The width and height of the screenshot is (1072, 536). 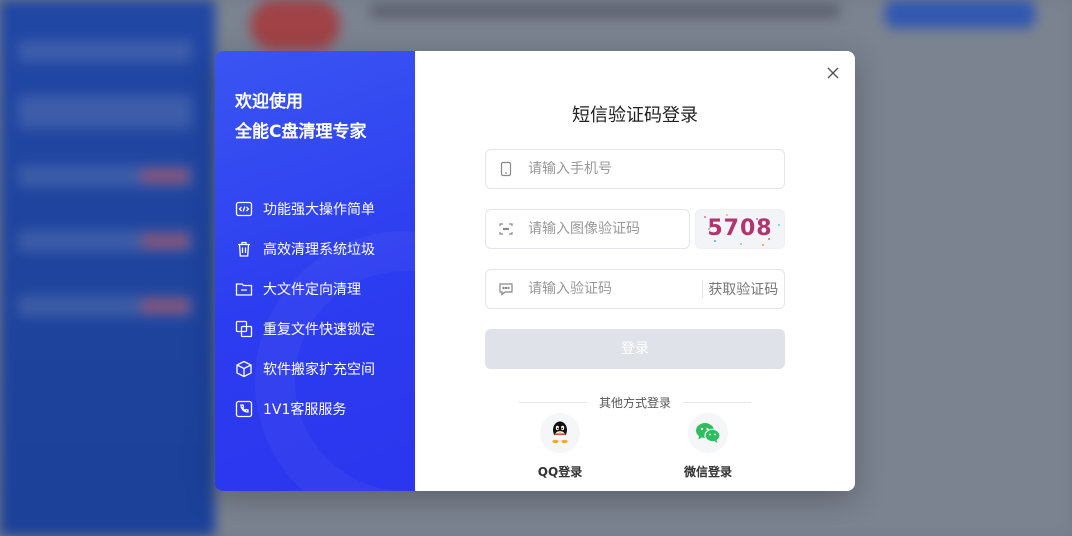 I want to click on other-login-divider: 其他方式登录, so click(x=635, y=402).